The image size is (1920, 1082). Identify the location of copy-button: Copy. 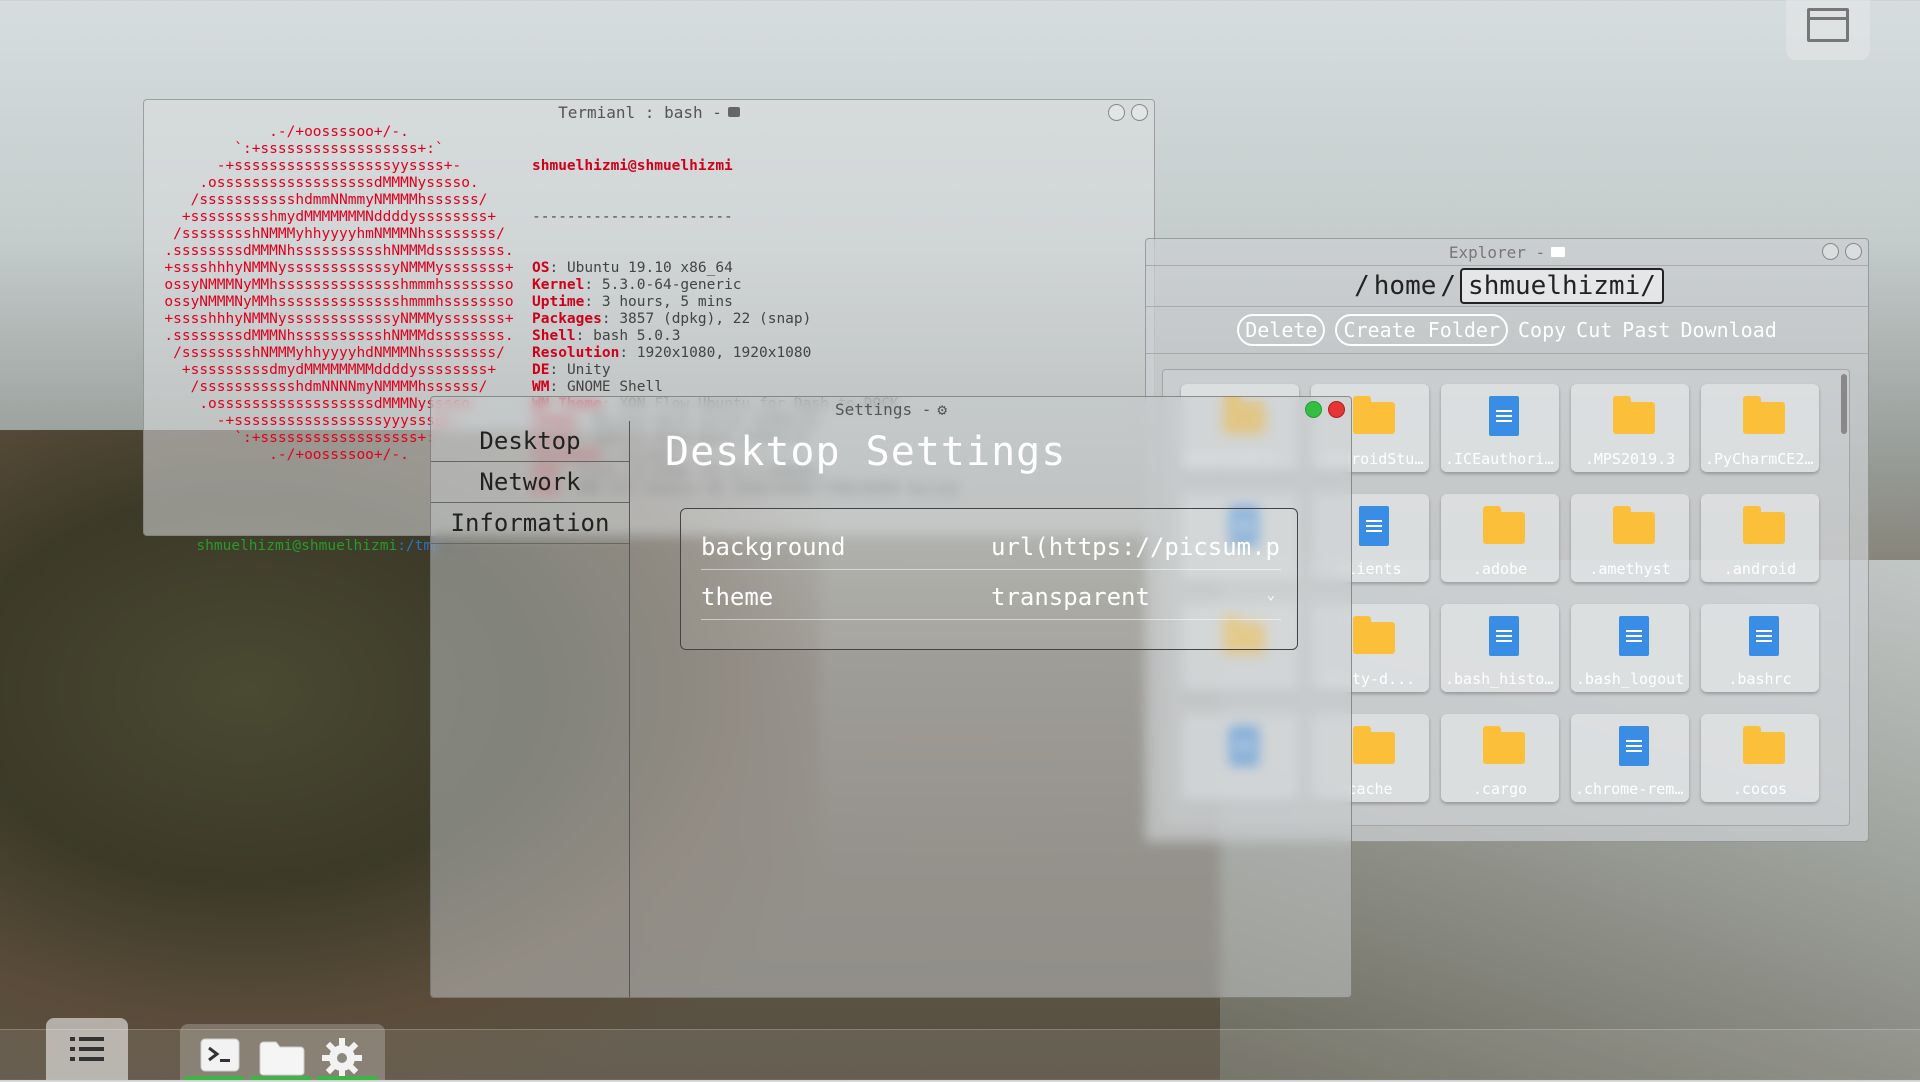
(1542, 330).